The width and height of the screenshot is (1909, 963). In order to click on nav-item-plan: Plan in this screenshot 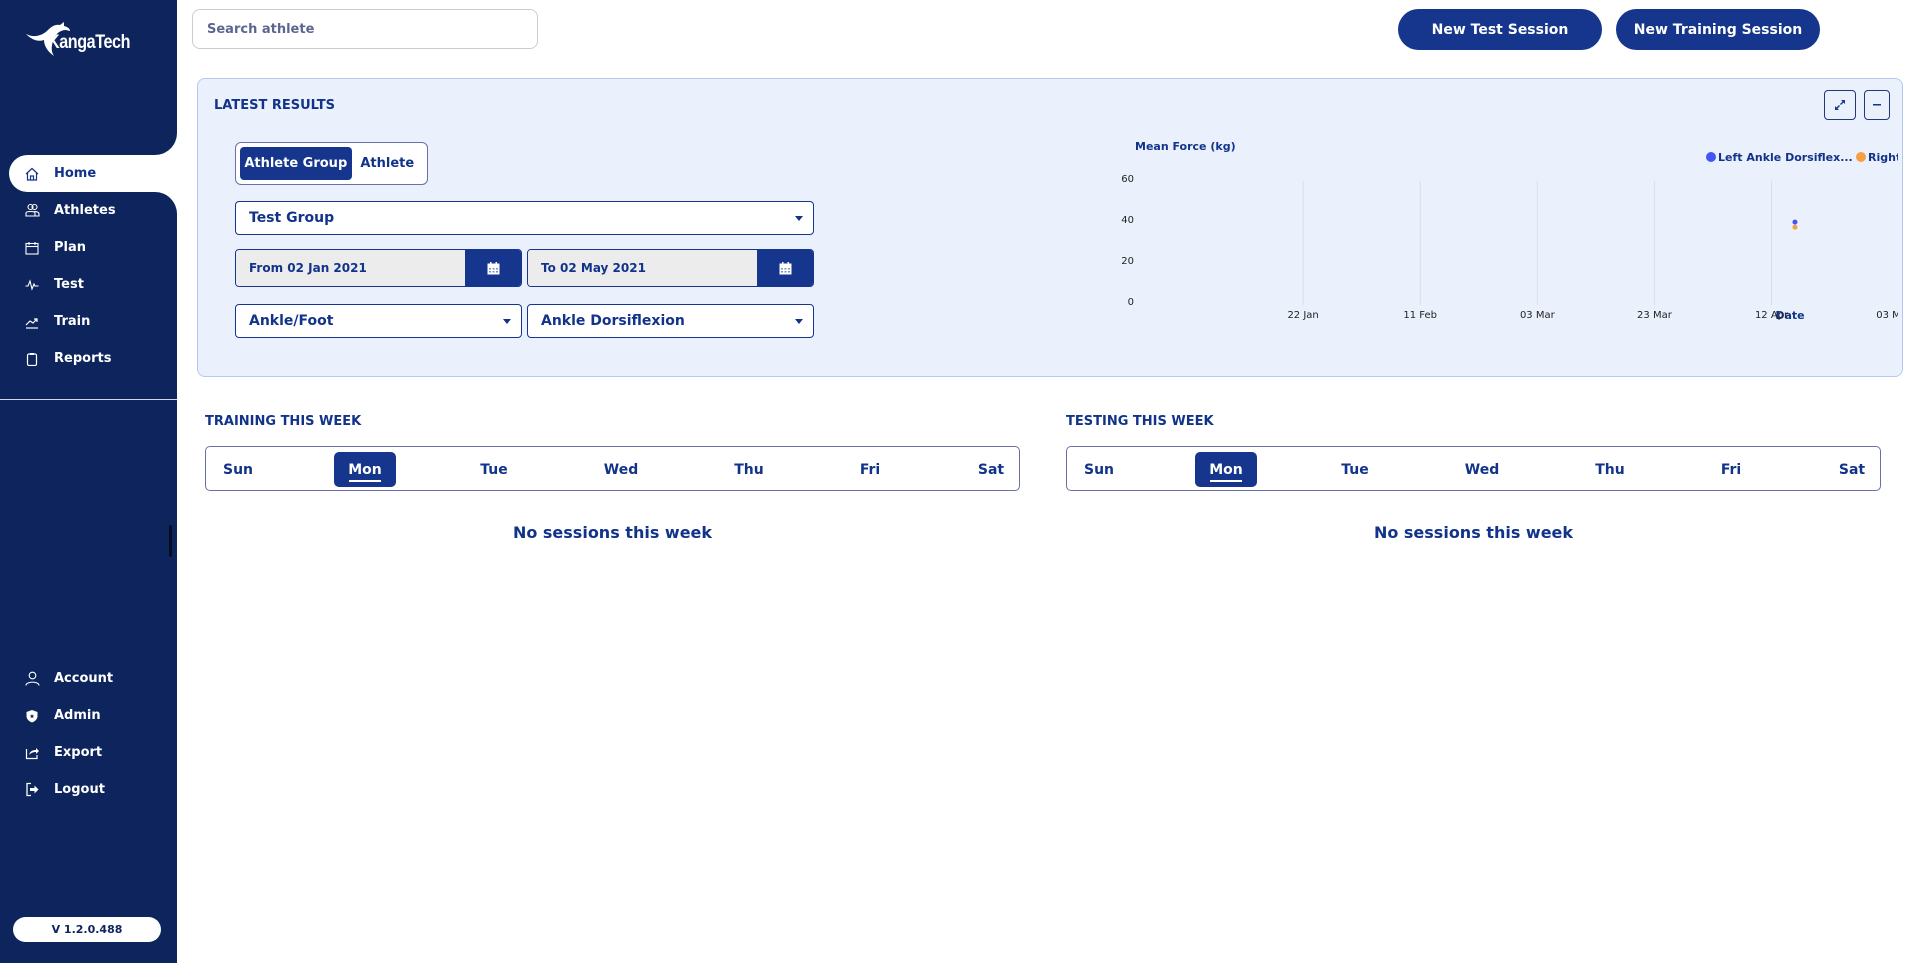, I will do `click(88, 247)`.